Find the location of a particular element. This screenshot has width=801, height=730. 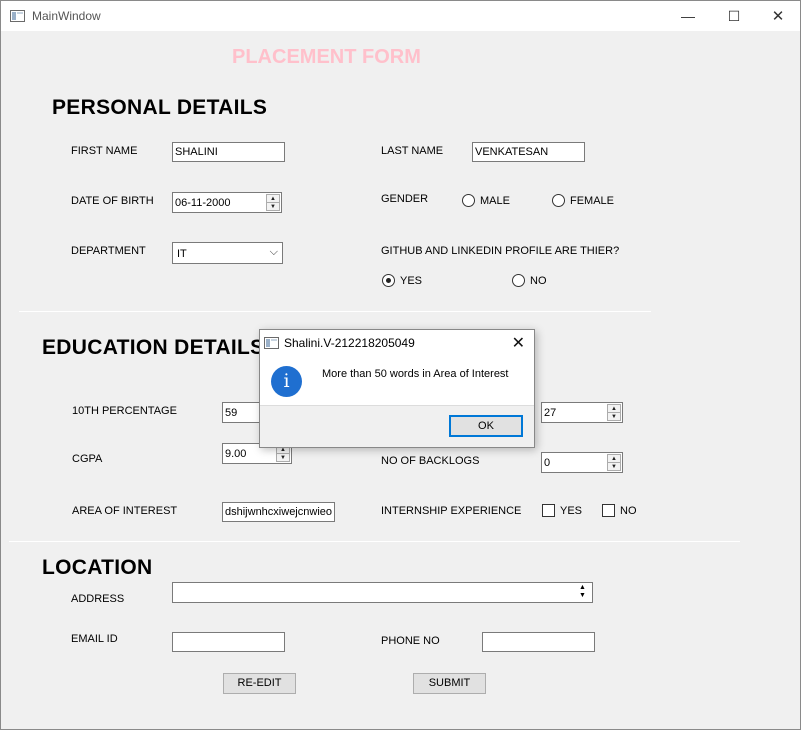

dialog-message: More than 50 words in Area of Interest is located at coordinates (415, 374).